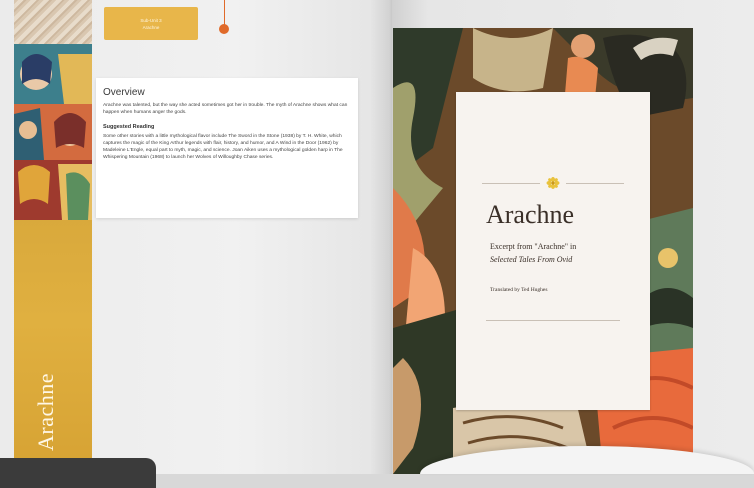  I want to click on decorative-strip-top, so click(53, 22).